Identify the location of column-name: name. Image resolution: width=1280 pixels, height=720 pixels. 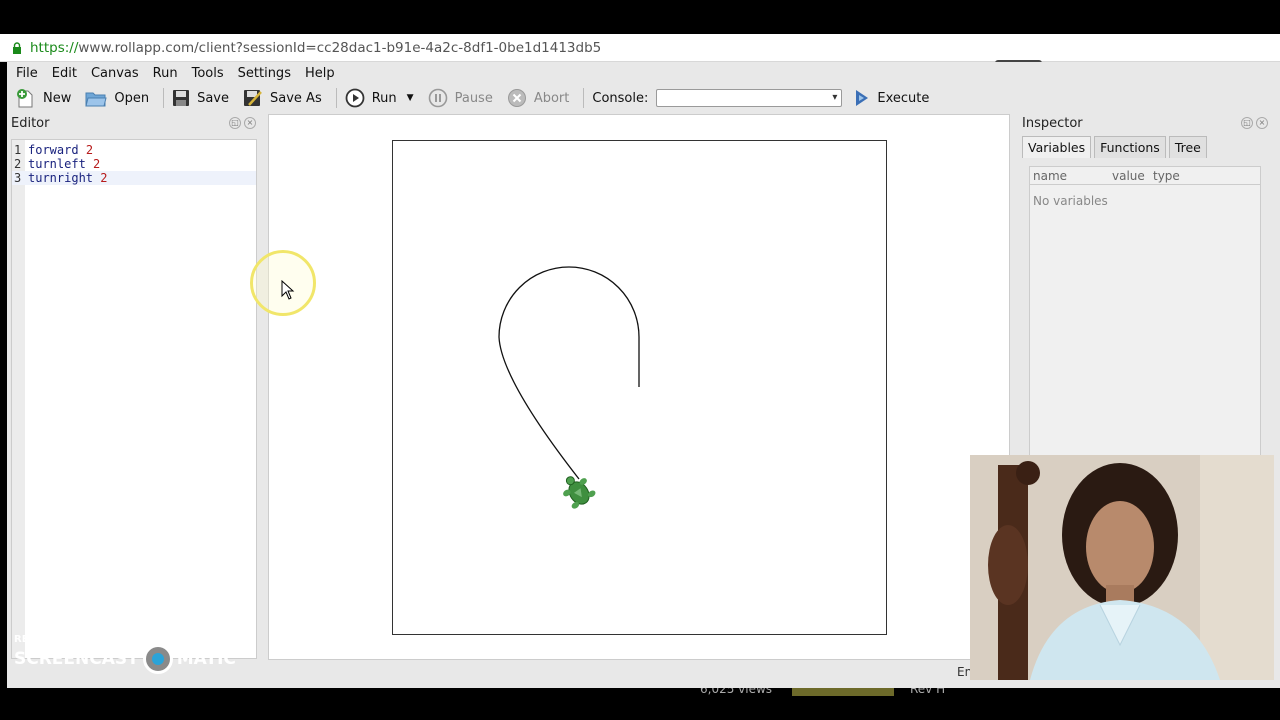
(1050, 176).